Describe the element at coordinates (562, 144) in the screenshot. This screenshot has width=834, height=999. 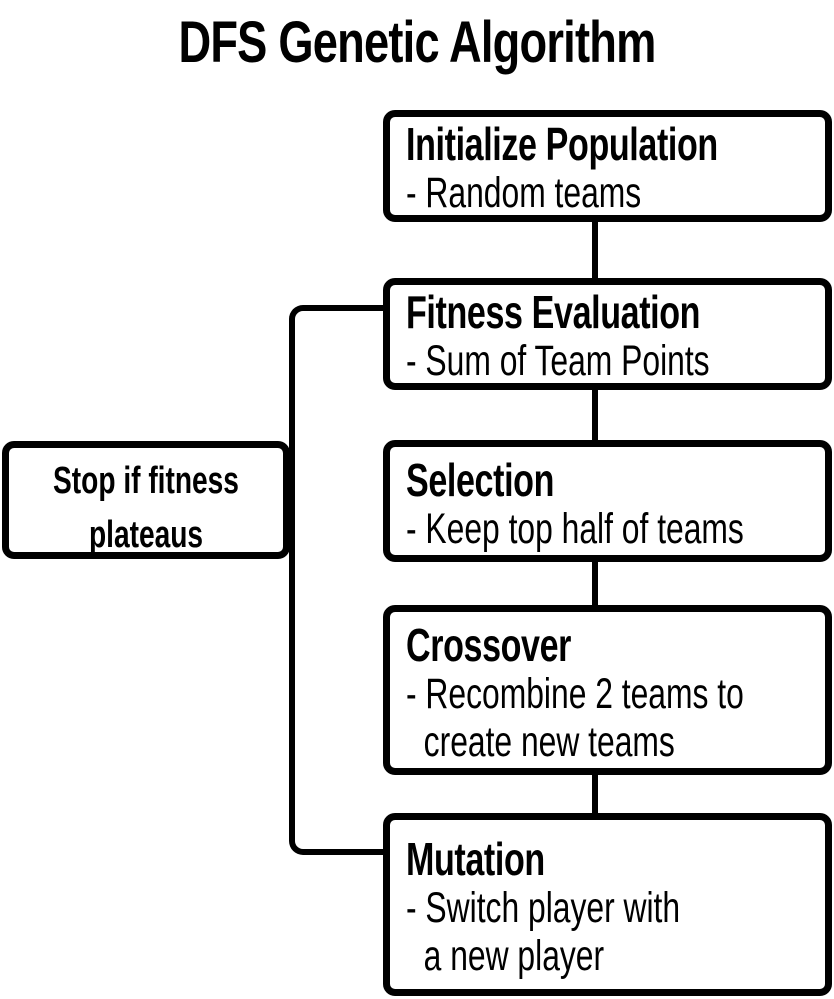
I see `step-title: Initialize Population` at that location.